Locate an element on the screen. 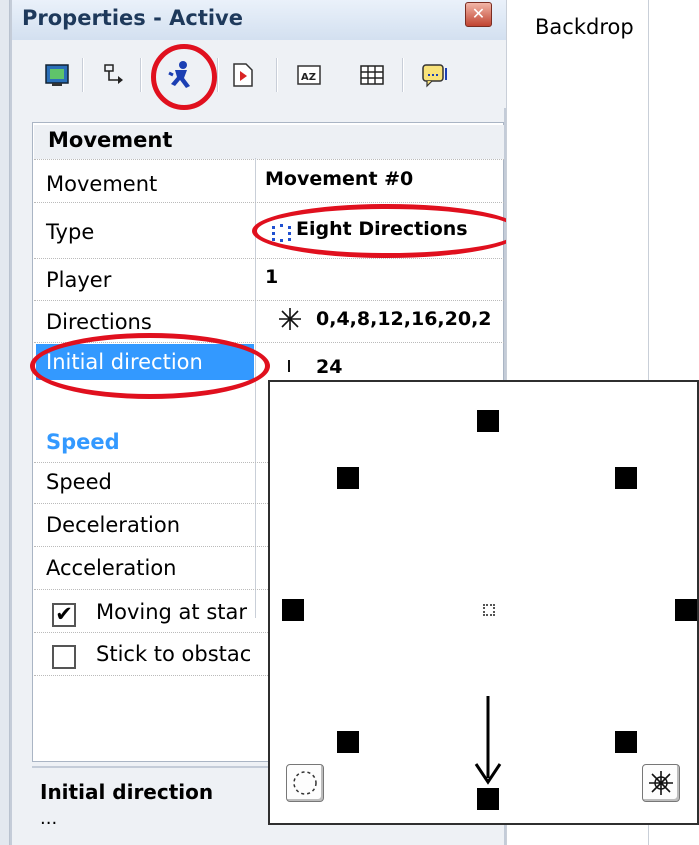  initial-direction-annotation is located at coordinates (150, 366).